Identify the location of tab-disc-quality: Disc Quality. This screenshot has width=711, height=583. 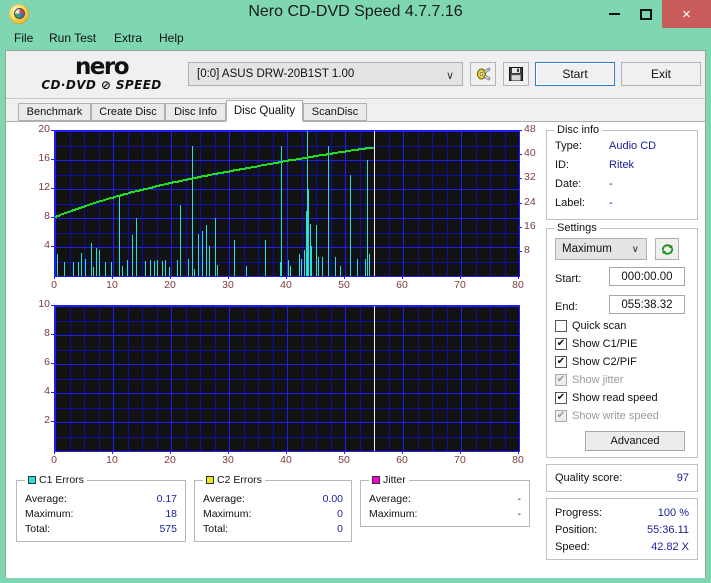
(264, 111).